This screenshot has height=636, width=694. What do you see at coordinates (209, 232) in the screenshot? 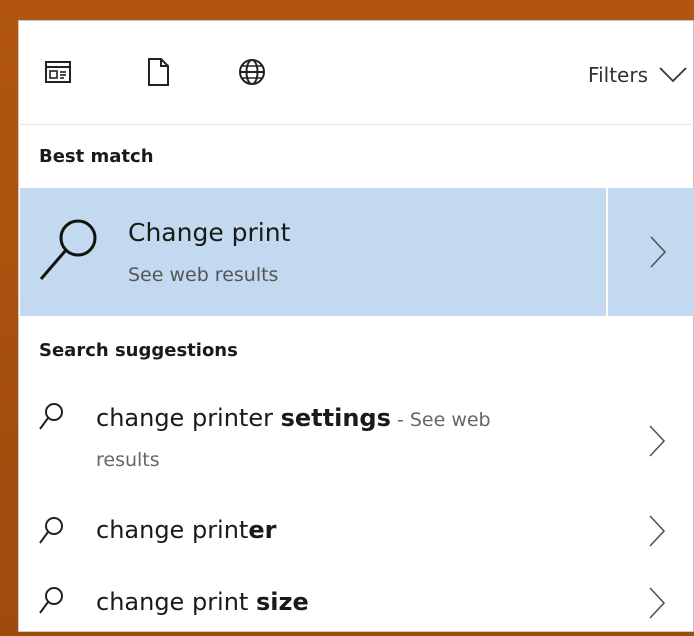
I see `best-match-title: Change print` at bounding box center [209, 232].